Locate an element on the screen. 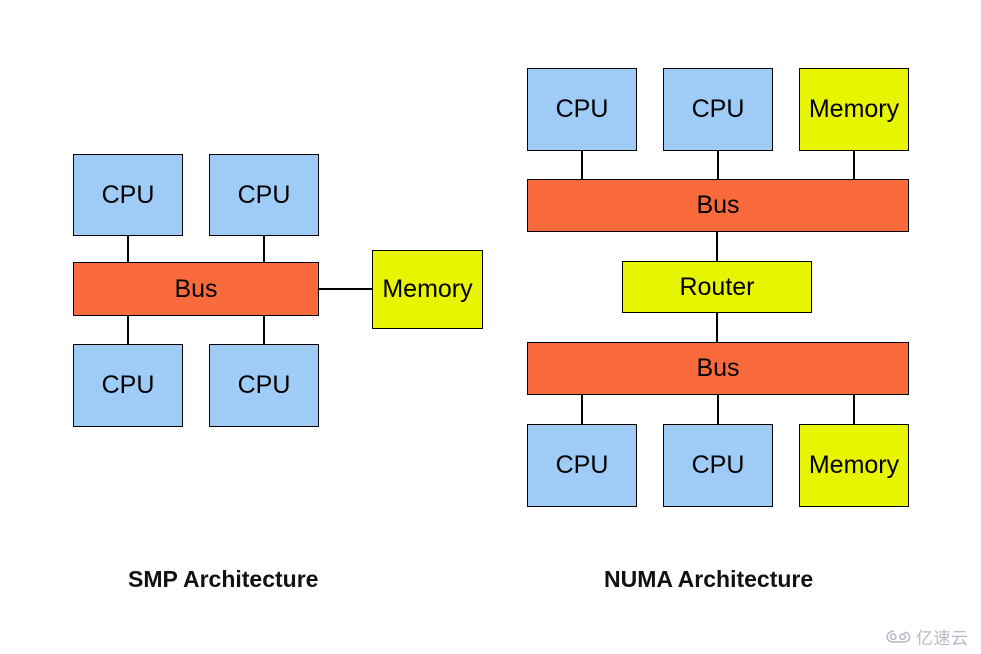  numa-cpu-3-label: CPU is located at coordinates (582, 465).